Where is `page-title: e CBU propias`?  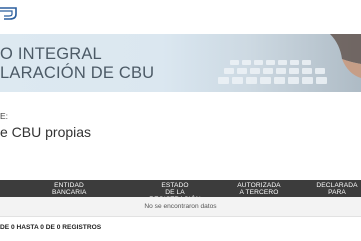 page-title: e CBU propias is located at coordinates (46, 132).